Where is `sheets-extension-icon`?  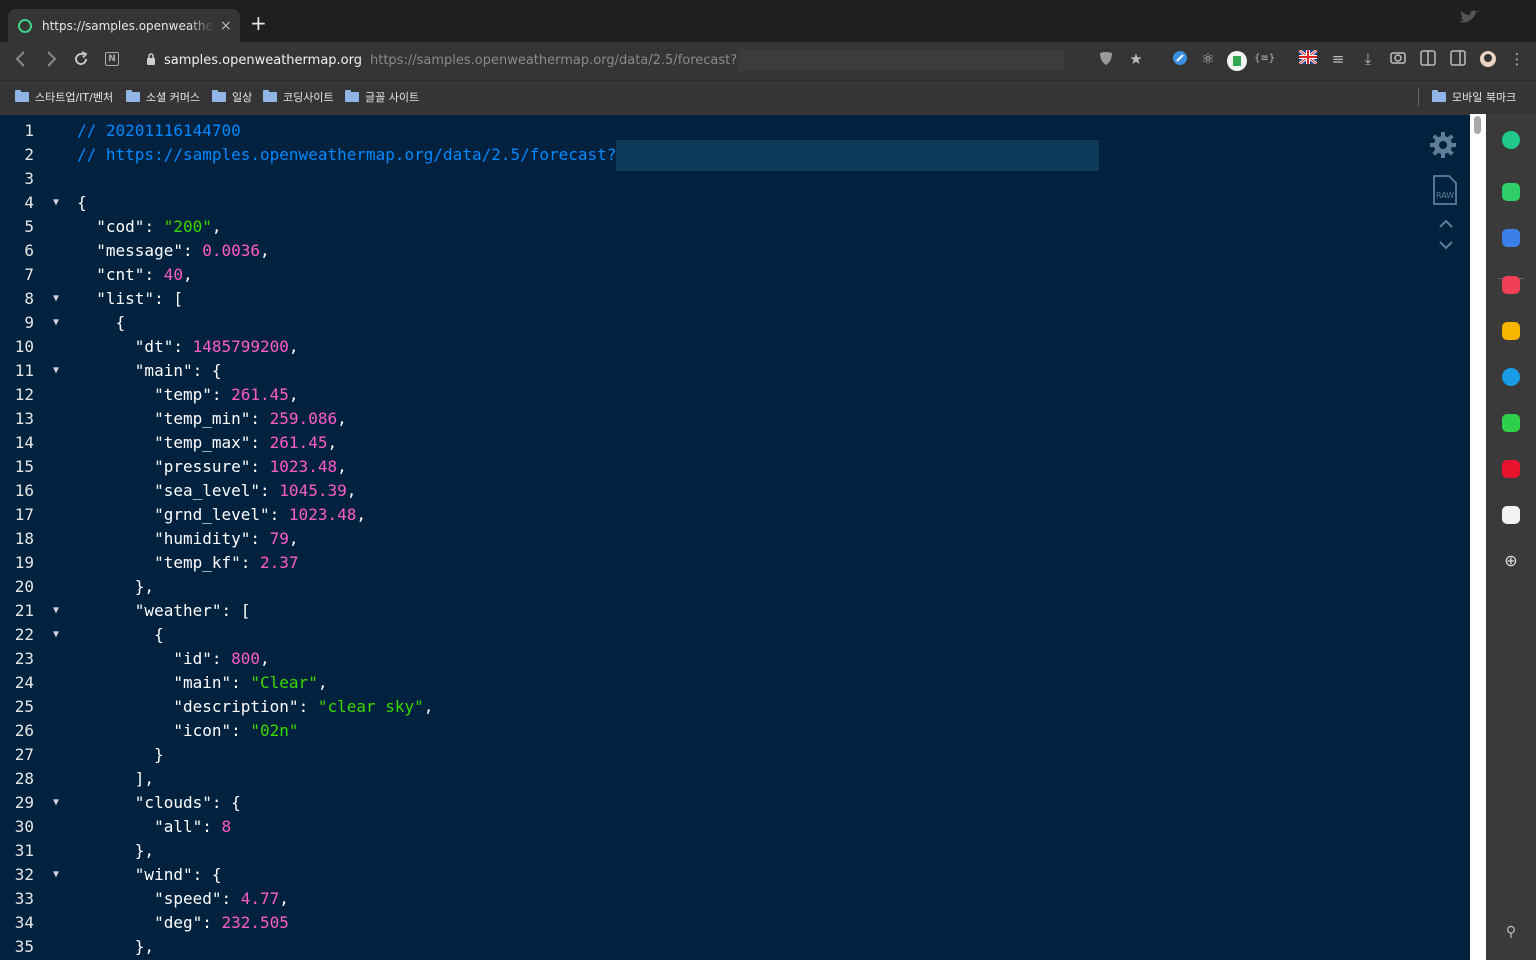
sheets-extension-icon is located at coordinates (1236, 63).